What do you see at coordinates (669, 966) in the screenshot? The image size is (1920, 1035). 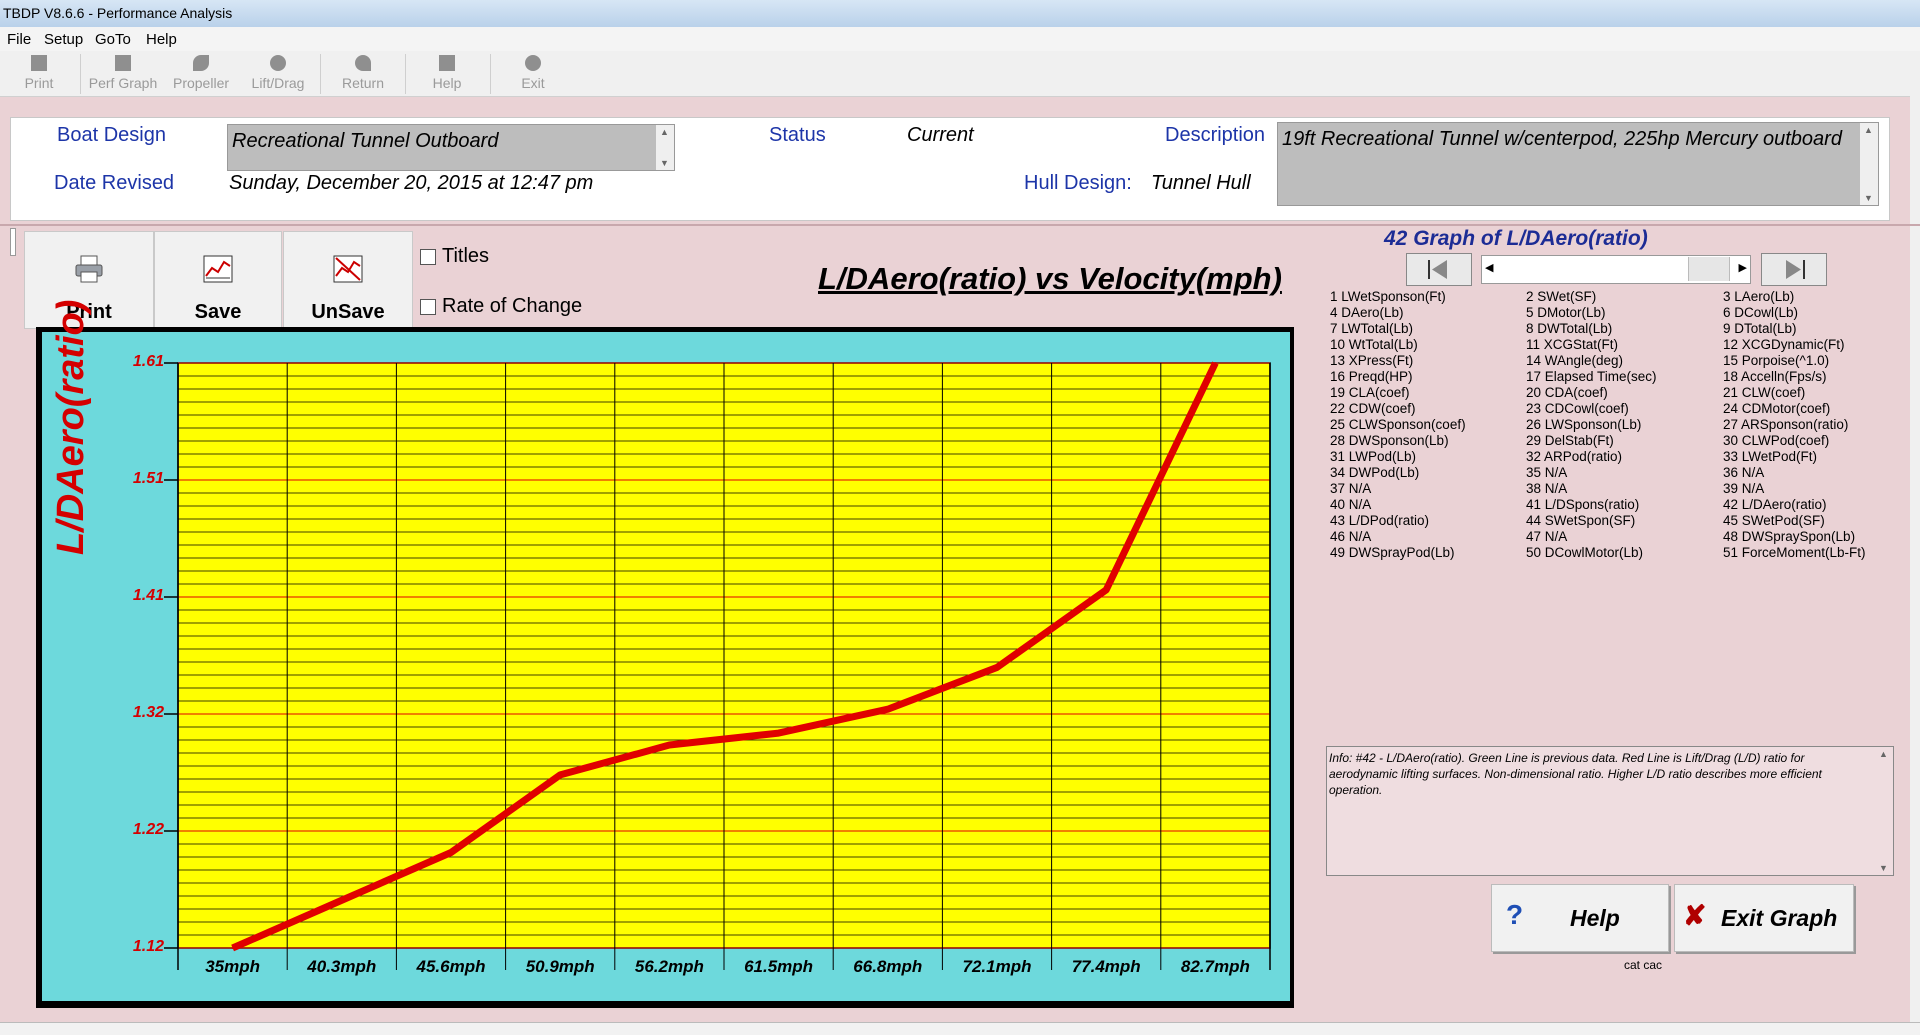 I see `x-tick-label: 56.2mph` at bounding box center [669, 966].